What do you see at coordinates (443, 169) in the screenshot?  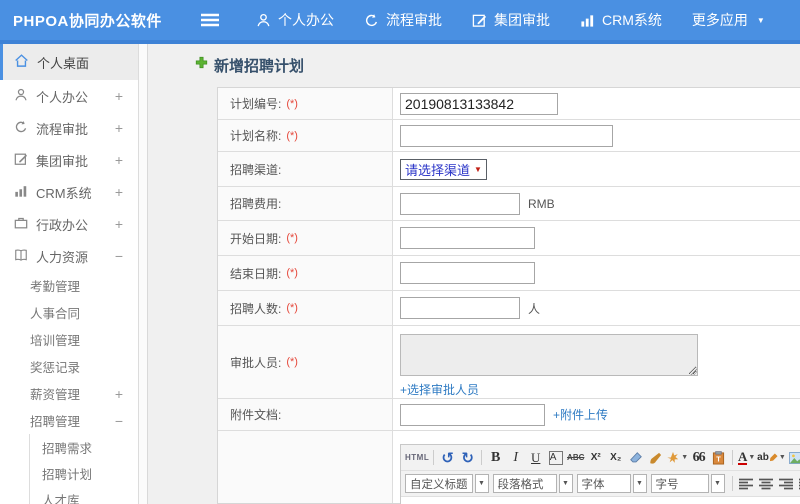 I see `channel-select: 请选择渠道 ▼` at bounding box center [443, 169].